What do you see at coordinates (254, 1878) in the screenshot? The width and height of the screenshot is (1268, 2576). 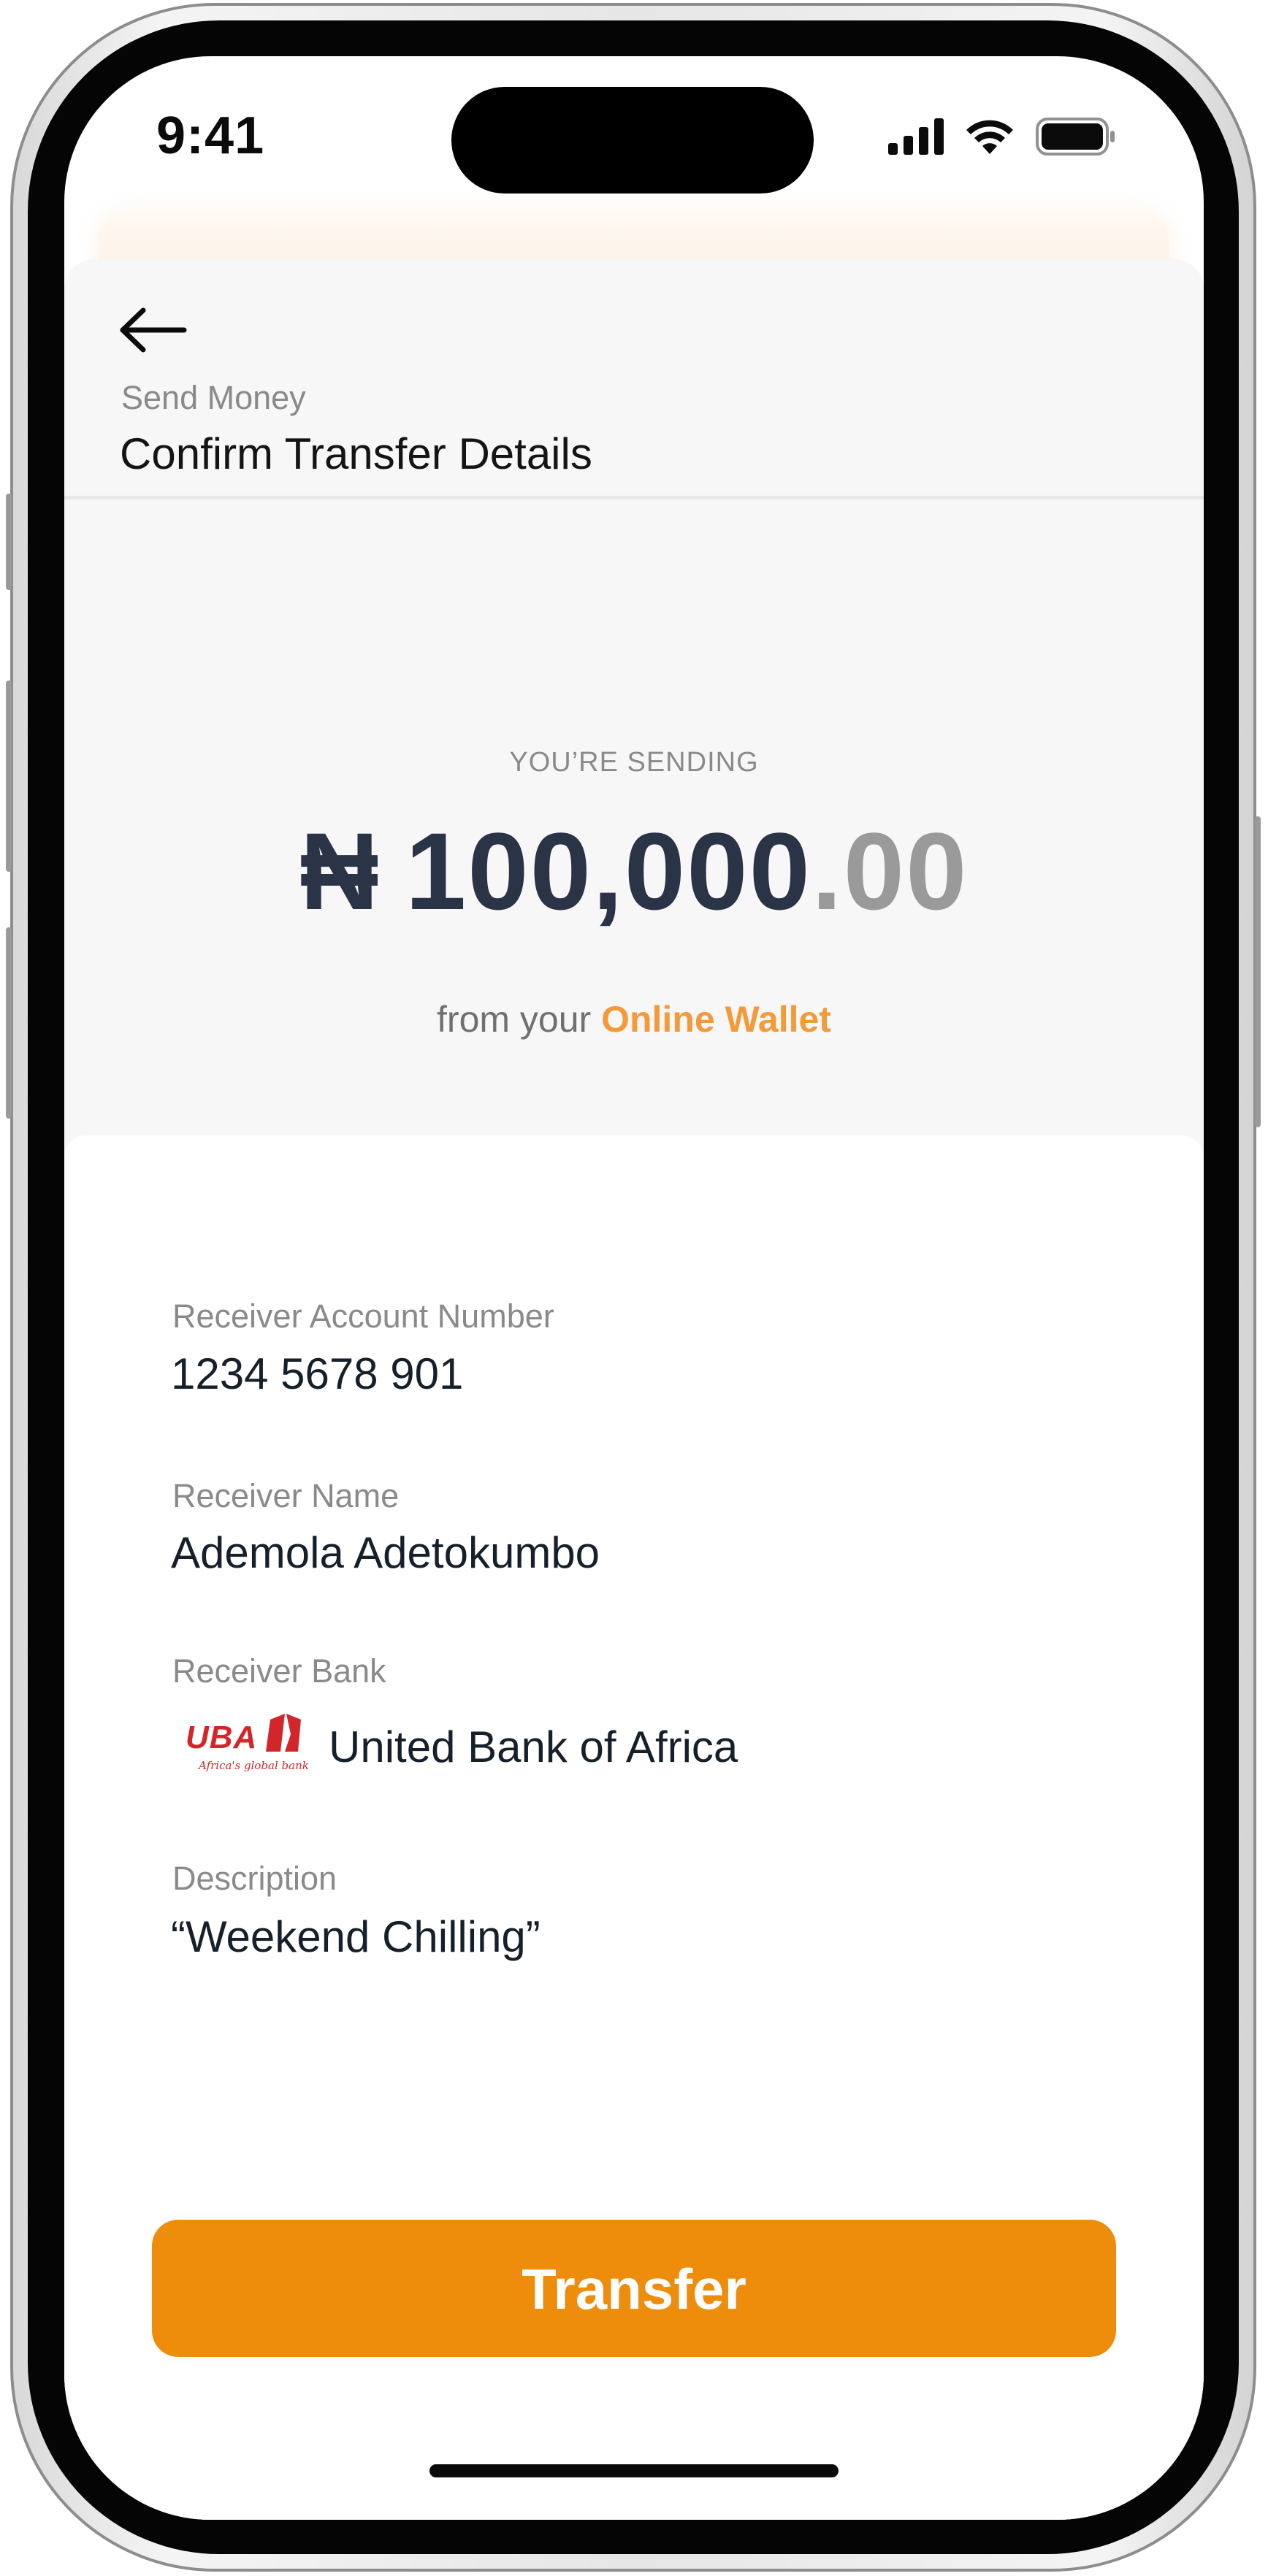 I see `description-label: Description` at bounding box center [254, 1878].